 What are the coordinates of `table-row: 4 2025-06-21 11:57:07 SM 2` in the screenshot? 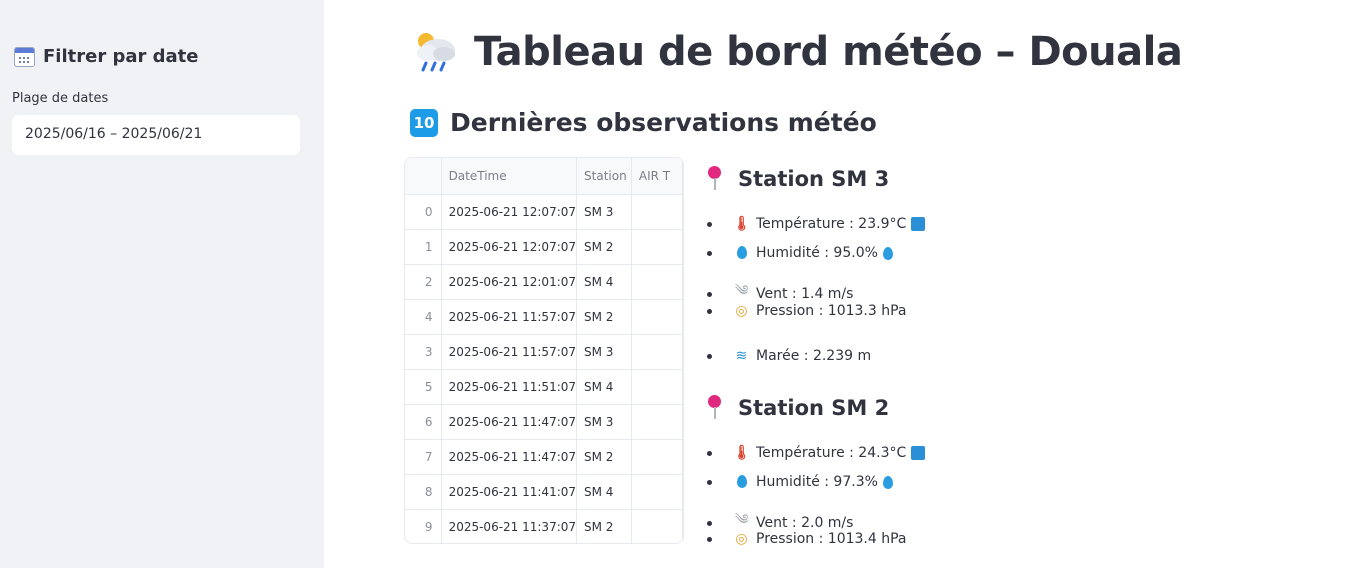 It's located at (544, 317).